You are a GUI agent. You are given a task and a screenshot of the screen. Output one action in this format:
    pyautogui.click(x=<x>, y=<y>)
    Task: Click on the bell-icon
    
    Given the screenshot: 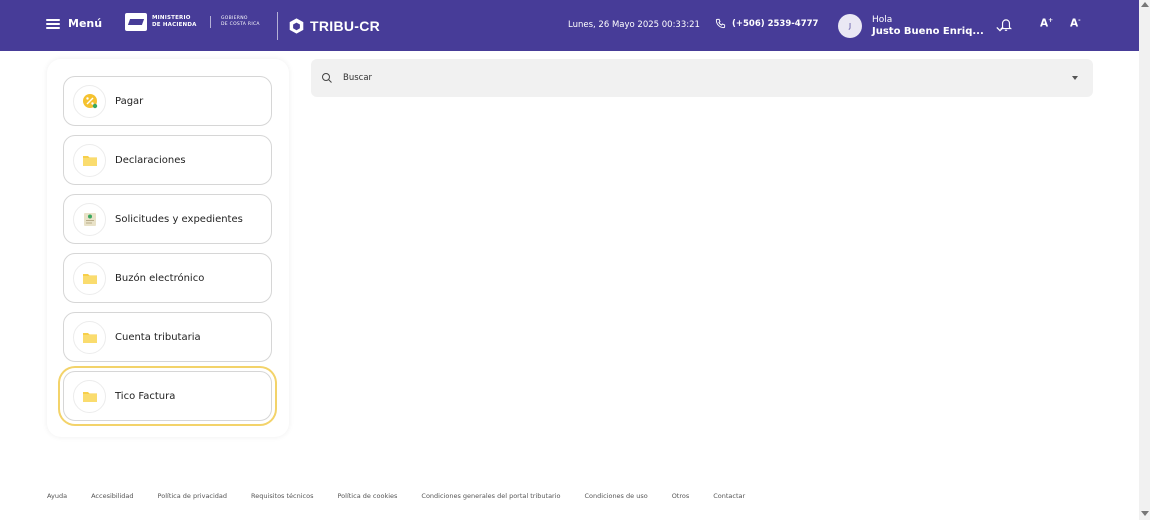 What is the action you would take?
    pyautogui.click(x=1006, y=25)
    